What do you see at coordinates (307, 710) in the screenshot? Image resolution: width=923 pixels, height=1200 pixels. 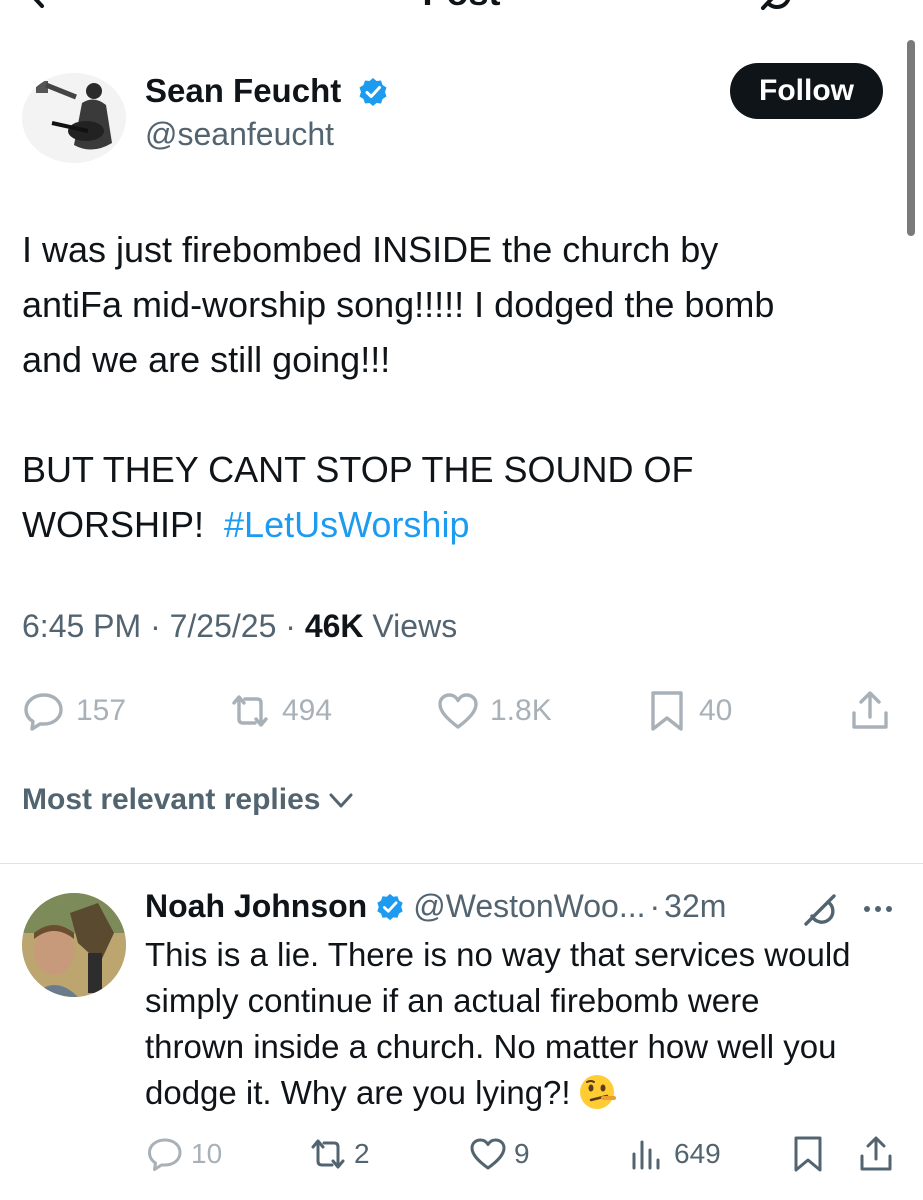 I see `repost-count: 494` at bounding box center [307, 710].